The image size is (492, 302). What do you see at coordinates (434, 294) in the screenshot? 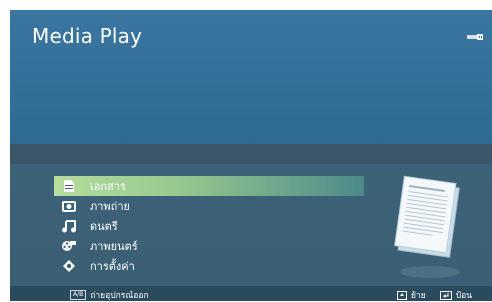
I see `footer-nav-hints: ย้าย ป้อน` at bounding box center [434, 294].